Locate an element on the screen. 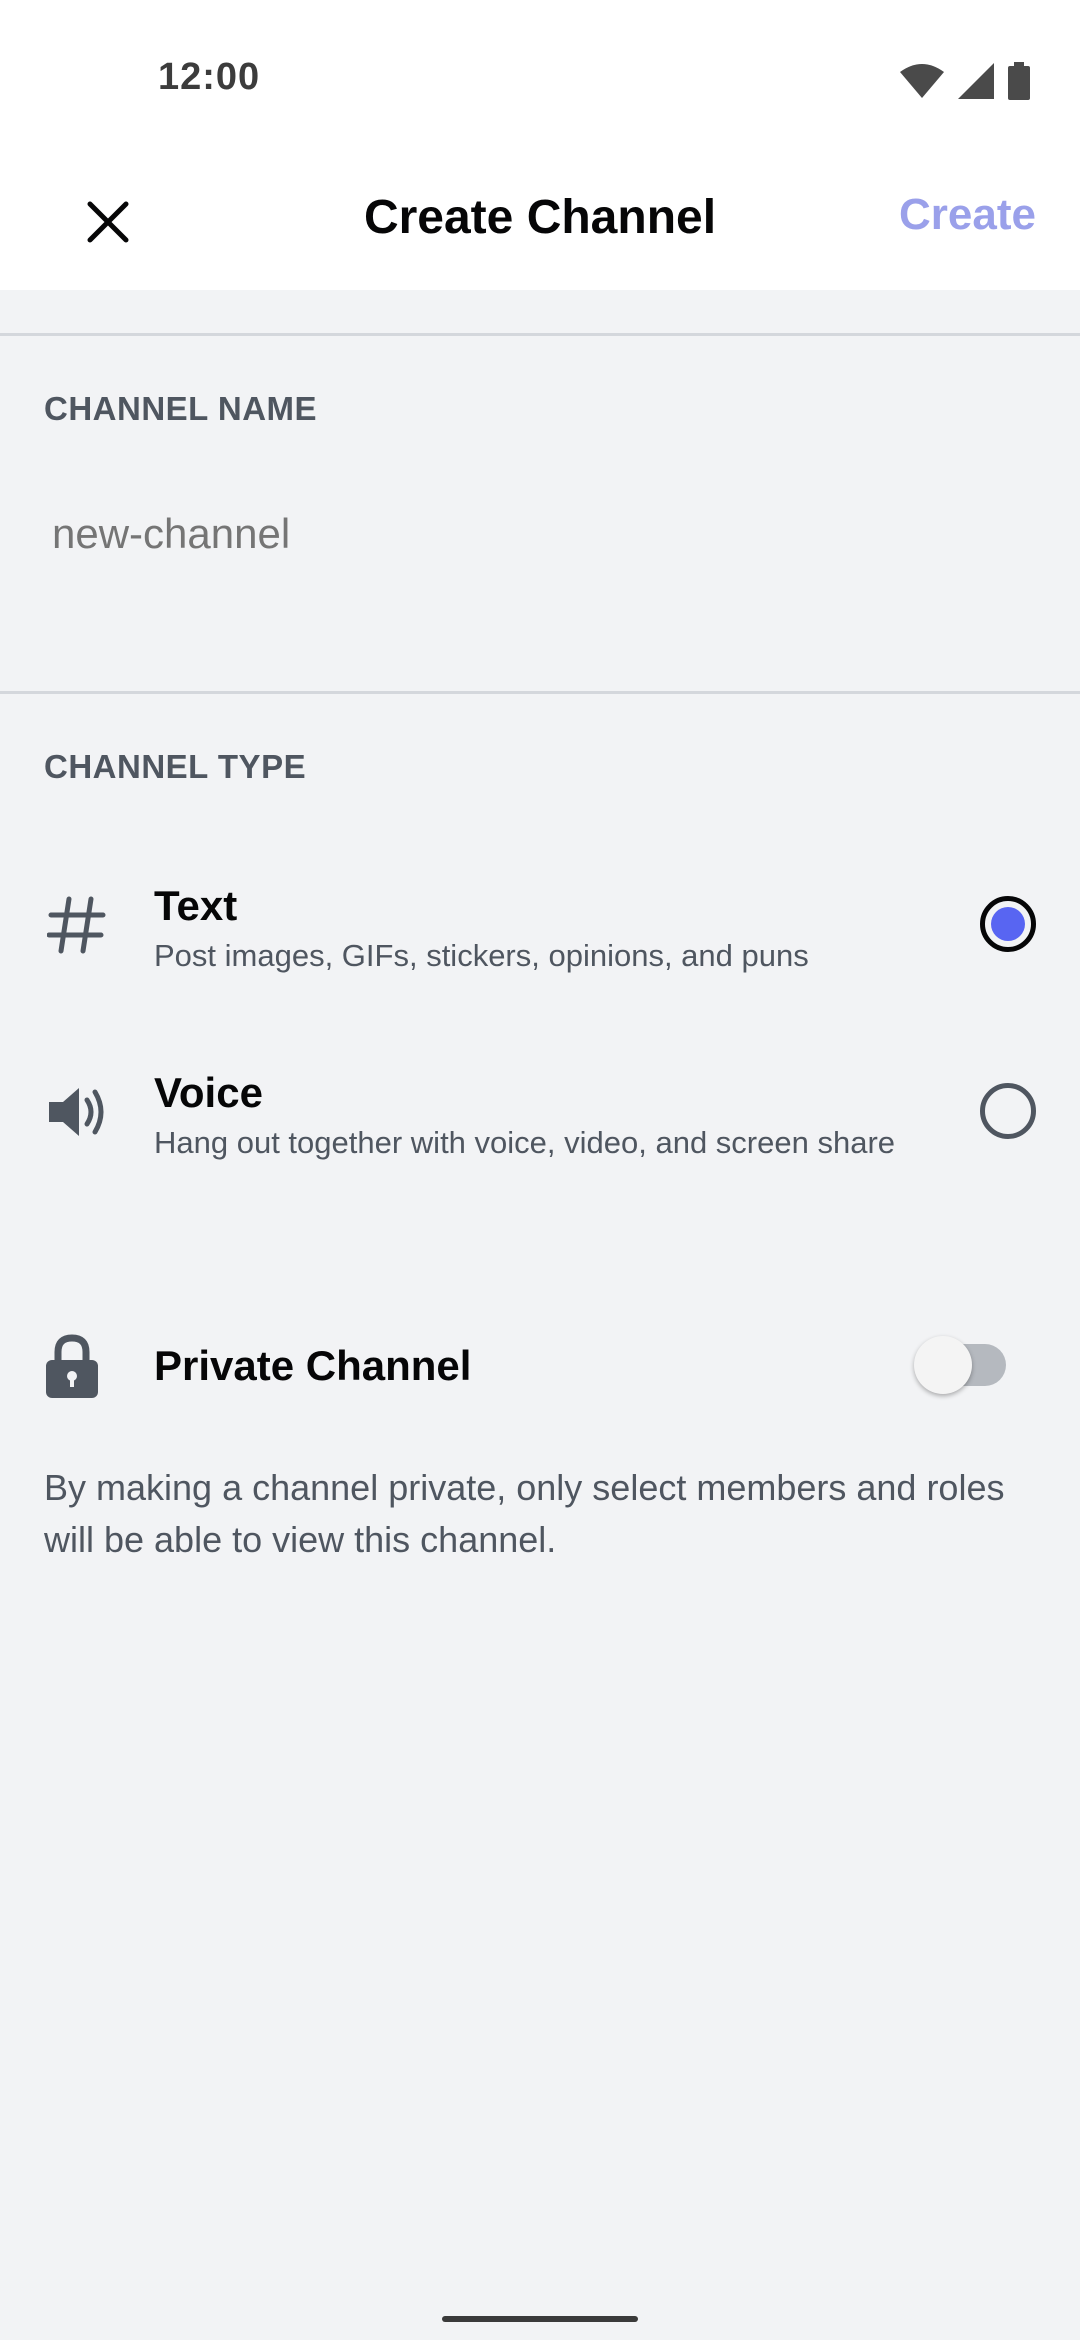  channel-type-title: Text is located at coordinates (196, 905).